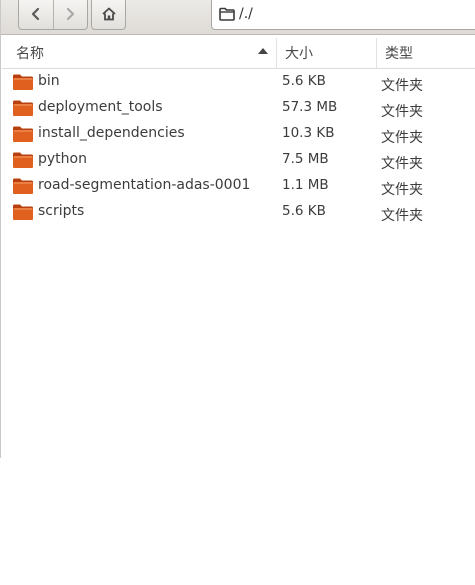 This screenshot has height=585, width=475. Describe the element at coordinates (100, 107) in the screenshot. I see `file-name: deployment_tools` at that location.